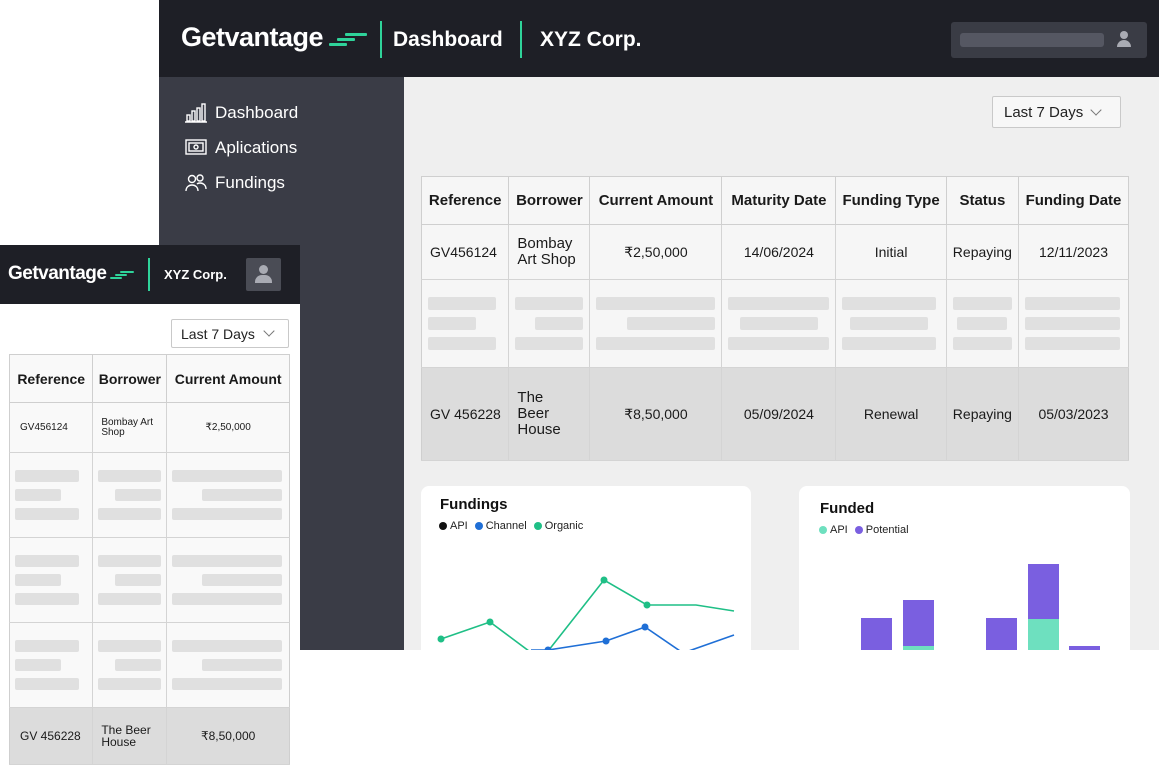 This screenshot has height=765, width=1159. I want to click on borrower-cell: The Beer House, so click(549, 414).